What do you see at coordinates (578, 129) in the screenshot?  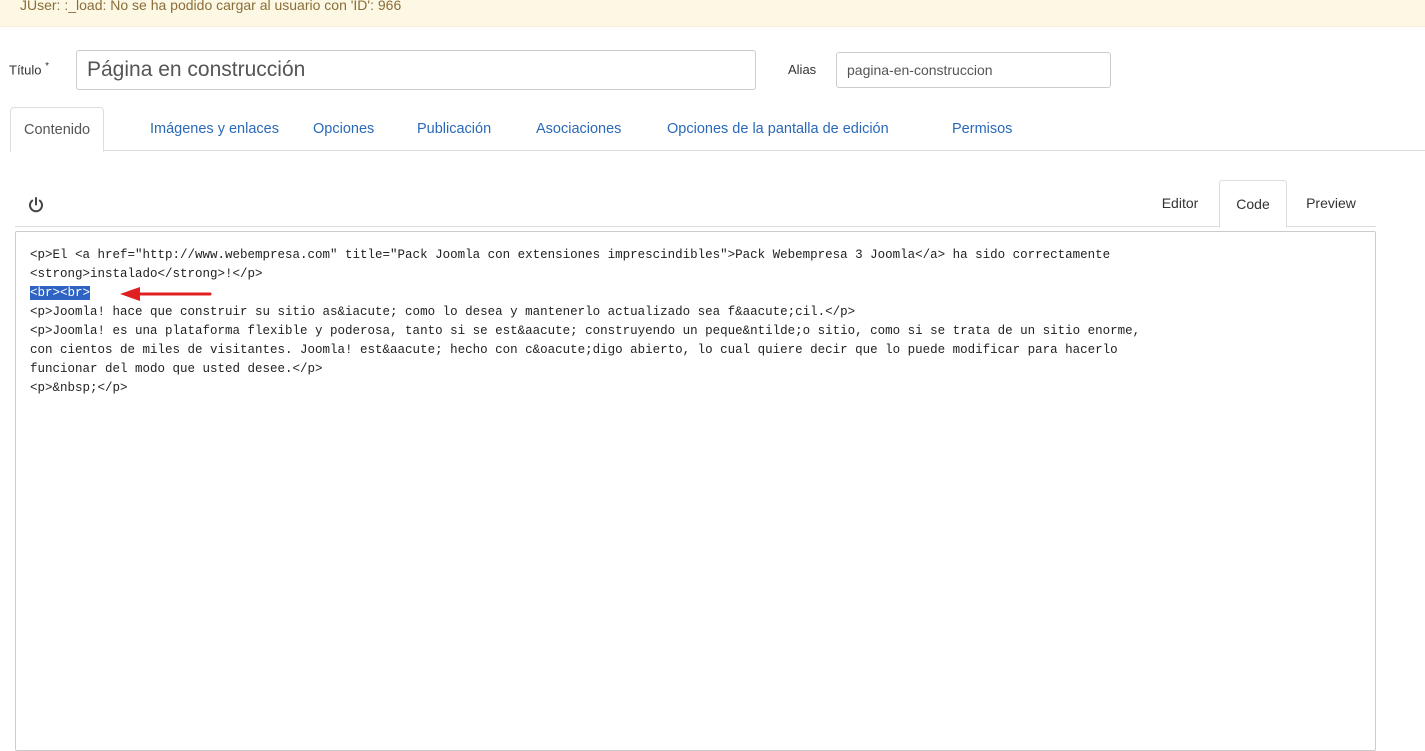 I see `tab-asociaciones: Asociaciones` at bounding box center [578, 129].